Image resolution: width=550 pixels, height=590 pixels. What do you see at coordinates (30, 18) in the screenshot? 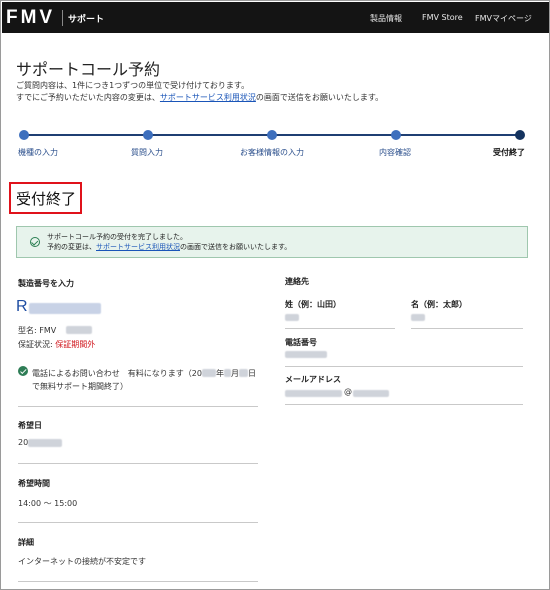
I see `fmv-logo: FMV` at bounding box center [30, 18].